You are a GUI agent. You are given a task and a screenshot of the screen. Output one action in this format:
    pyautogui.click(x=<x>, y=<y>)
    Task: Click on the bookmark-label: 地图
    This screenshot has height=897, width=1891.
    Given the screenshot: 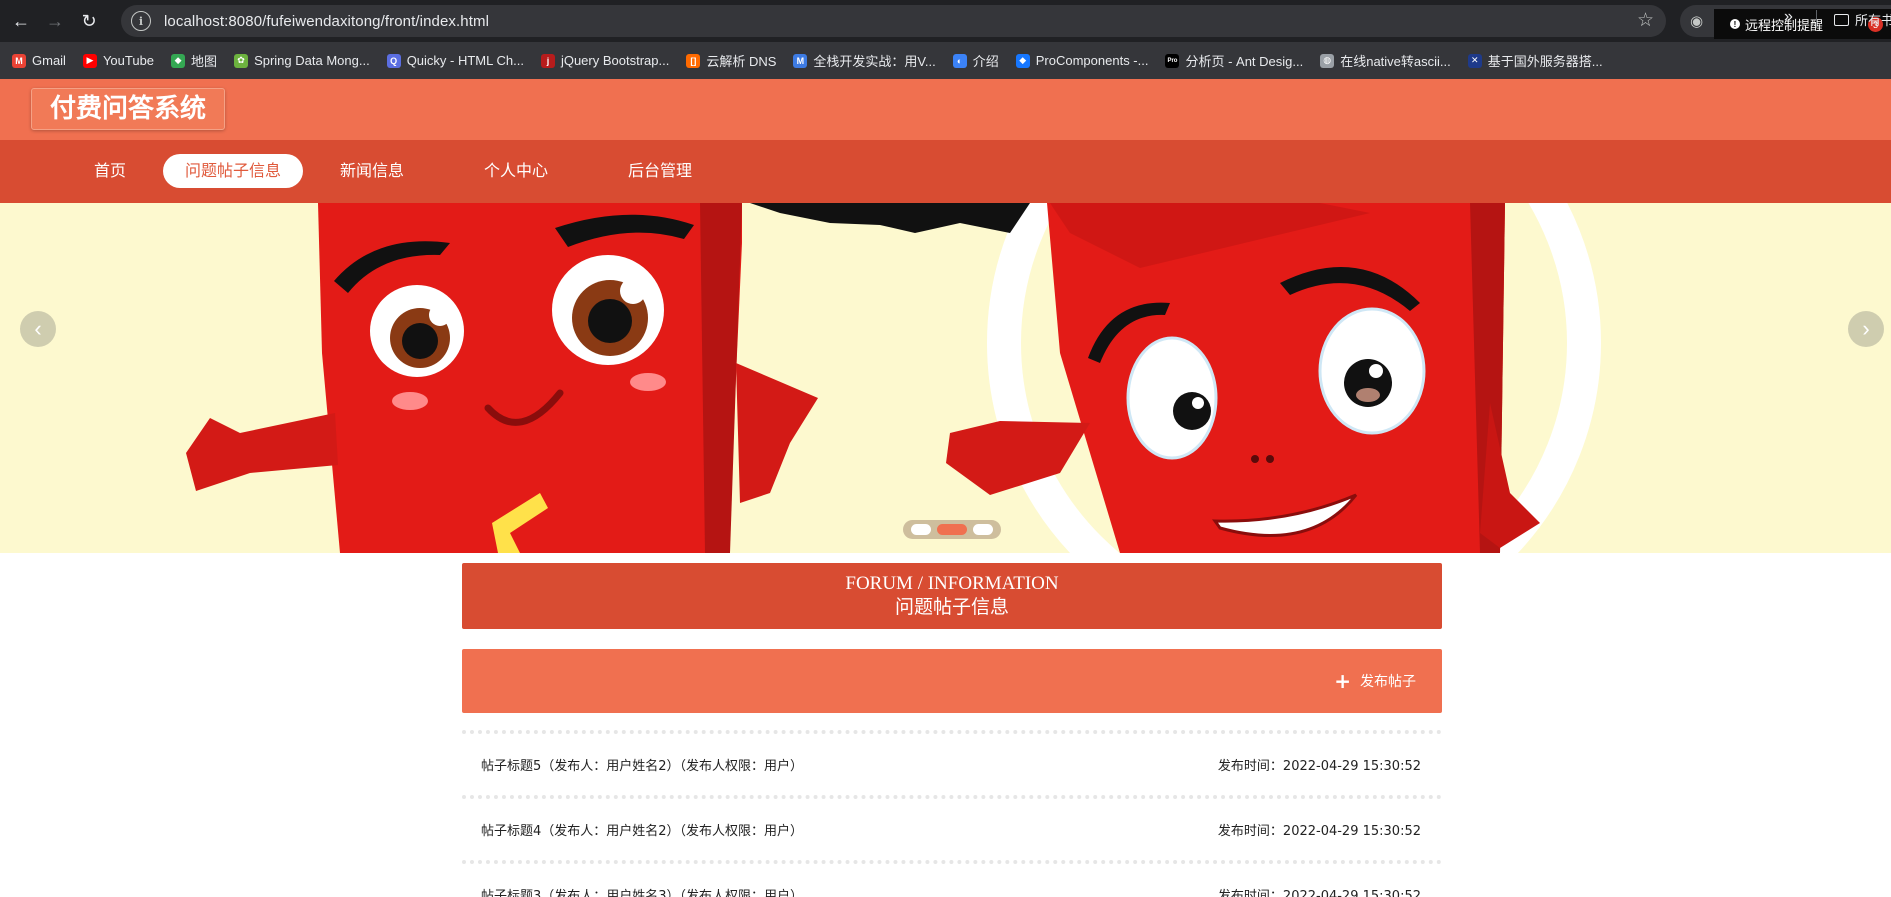 What is the action you would take?
    pyautogui.click(x=204, y=61)
    